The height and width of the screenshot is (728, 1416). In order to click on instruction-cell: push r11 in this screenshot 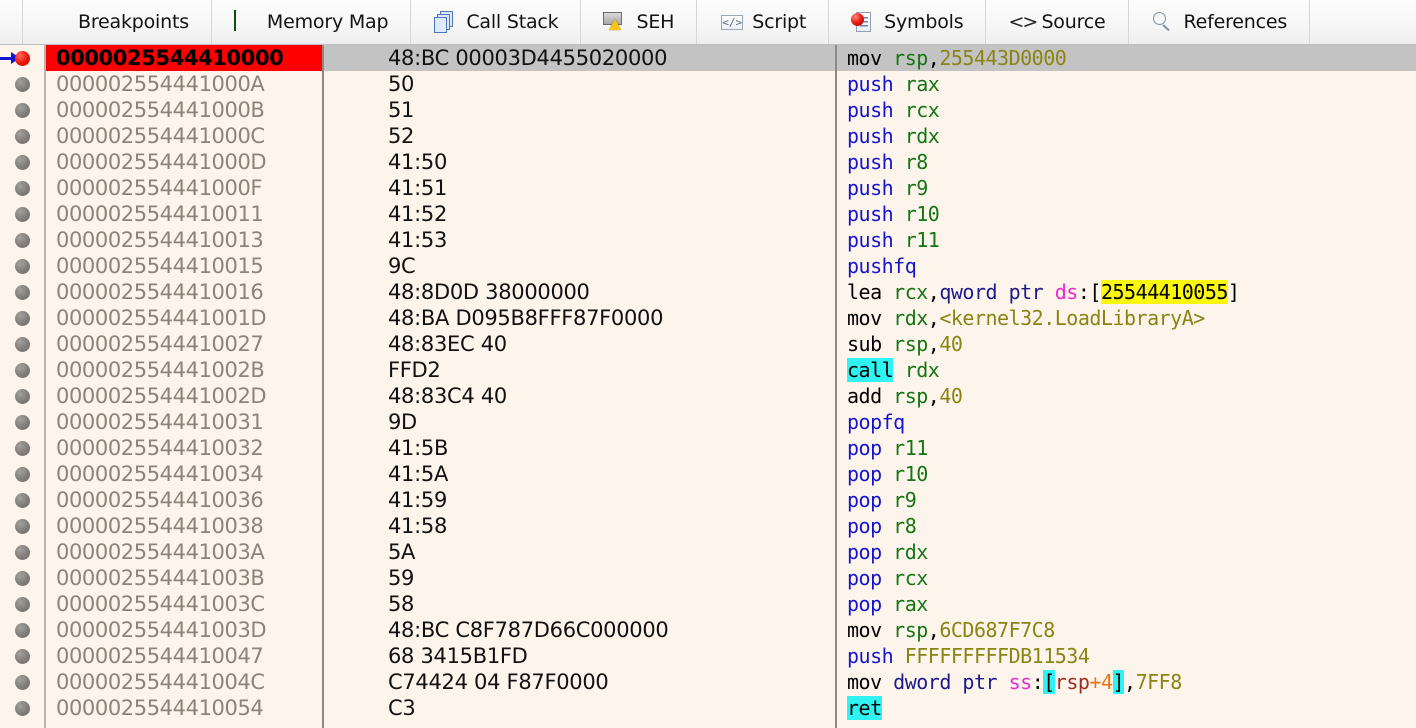, I will do `click(1126, 240)`.